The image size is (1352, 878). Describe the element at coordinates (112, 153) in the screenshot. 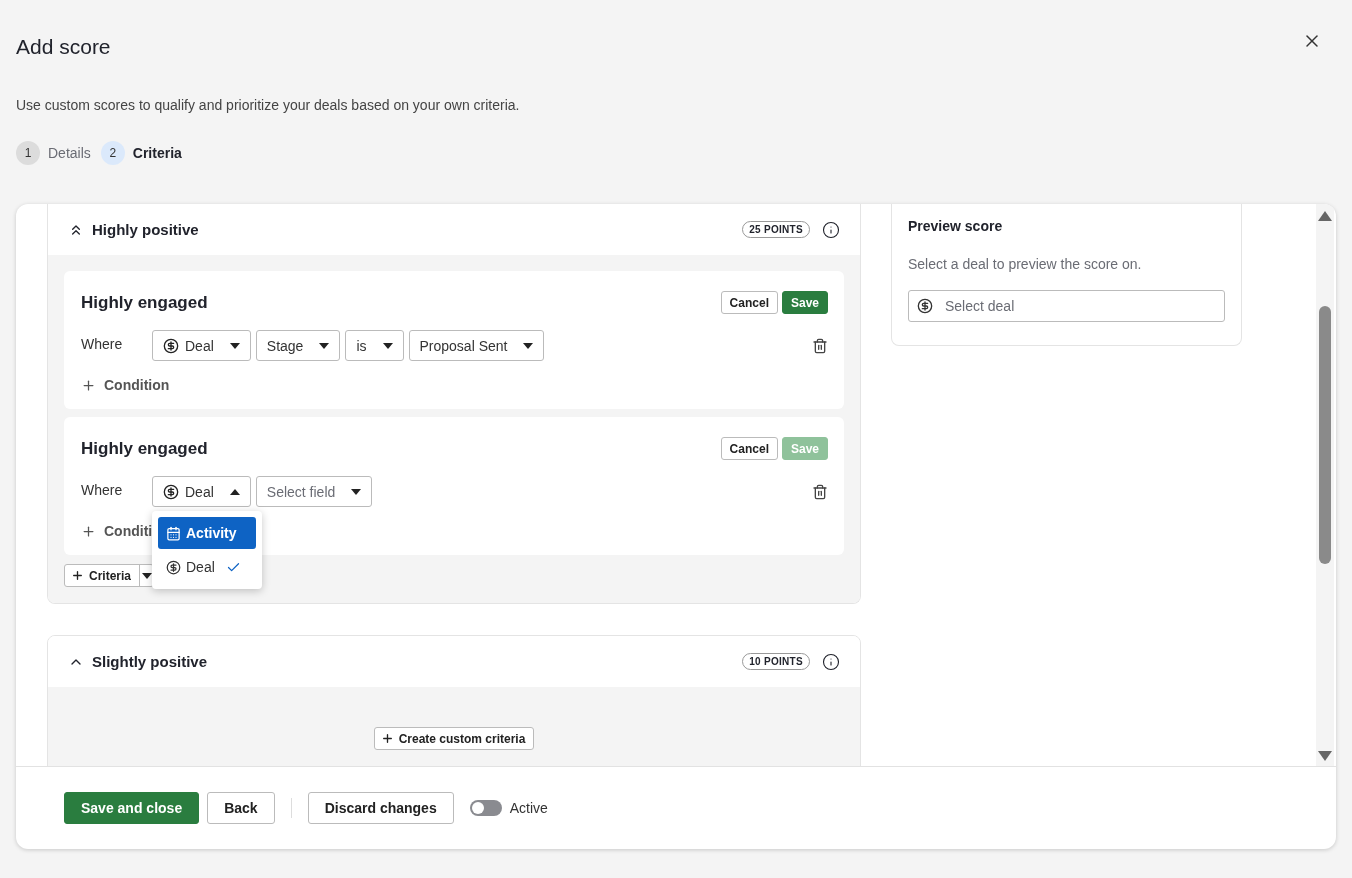

I see `step-number: 2` at that location.